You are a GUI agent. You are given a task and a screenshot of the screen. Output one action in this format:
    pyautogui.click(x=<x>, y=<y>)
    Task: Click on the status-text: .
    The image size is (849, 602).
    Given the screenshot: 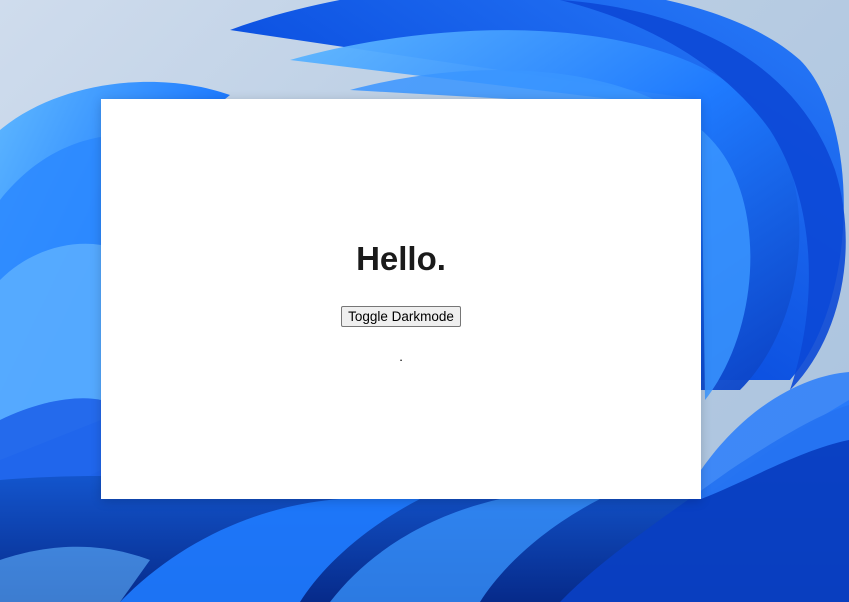 What is the action you would take?
    pyautogui.click(x=401, y=356)
    